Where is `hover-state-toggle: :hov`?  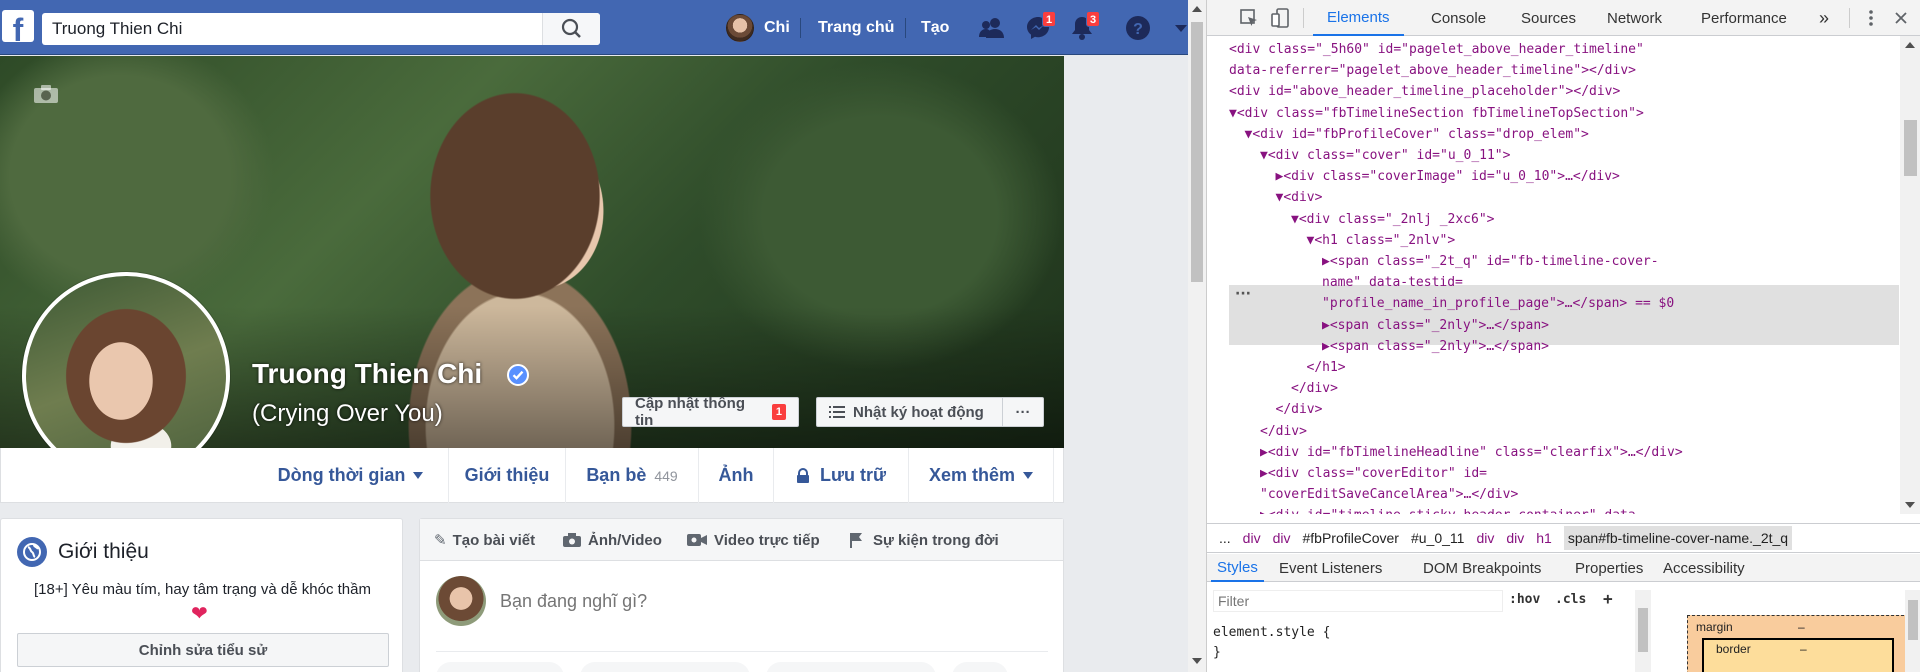 hover-state-toggle: :hov is located at coordinates (1524, 599).